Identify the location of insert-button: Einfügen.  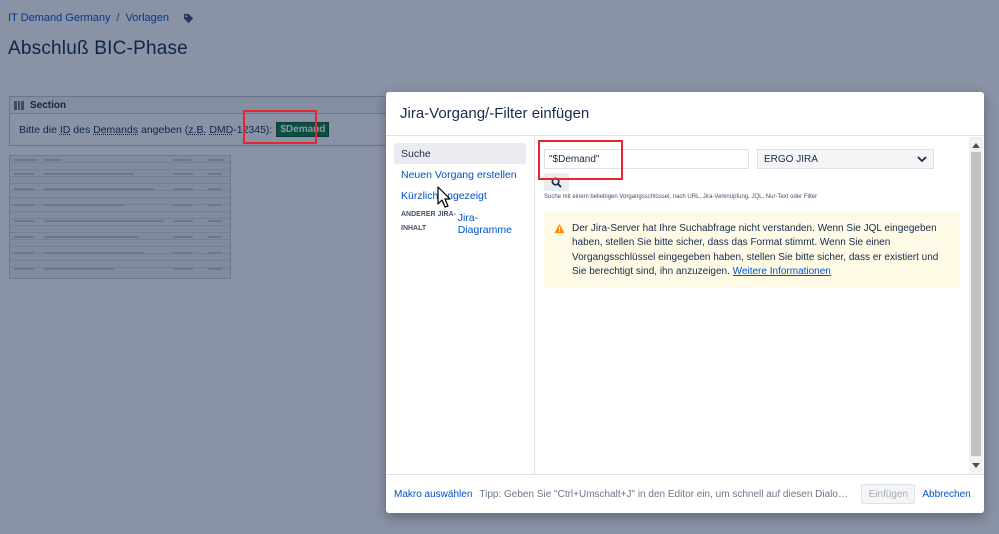
(888, 494).